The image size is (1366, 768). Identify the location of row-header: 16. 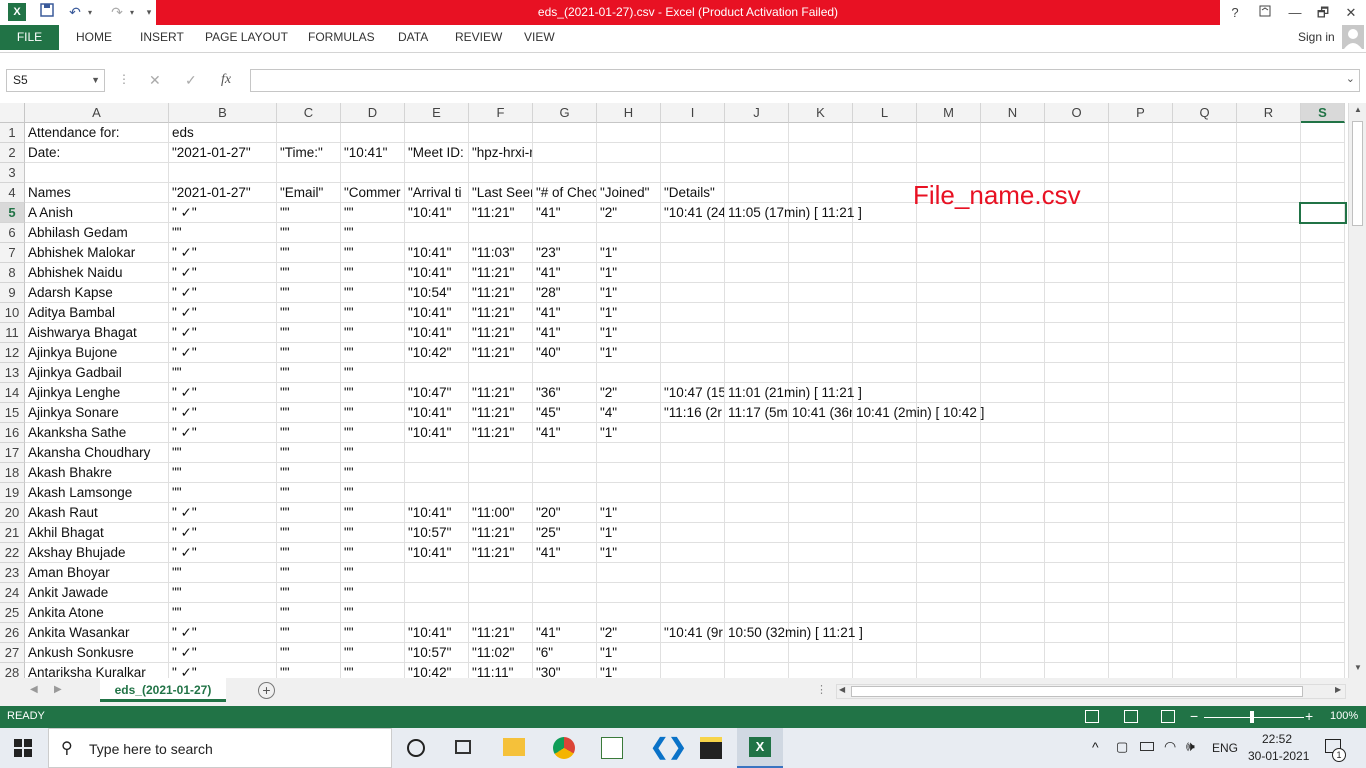
(12, 433).